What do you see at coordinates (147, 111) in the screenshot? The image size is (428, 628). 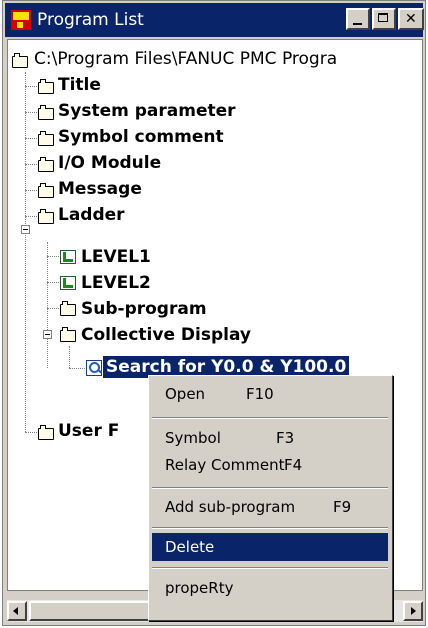 I see `tree-item-system-parameter: System parameter` at bounding box center [147, 111].